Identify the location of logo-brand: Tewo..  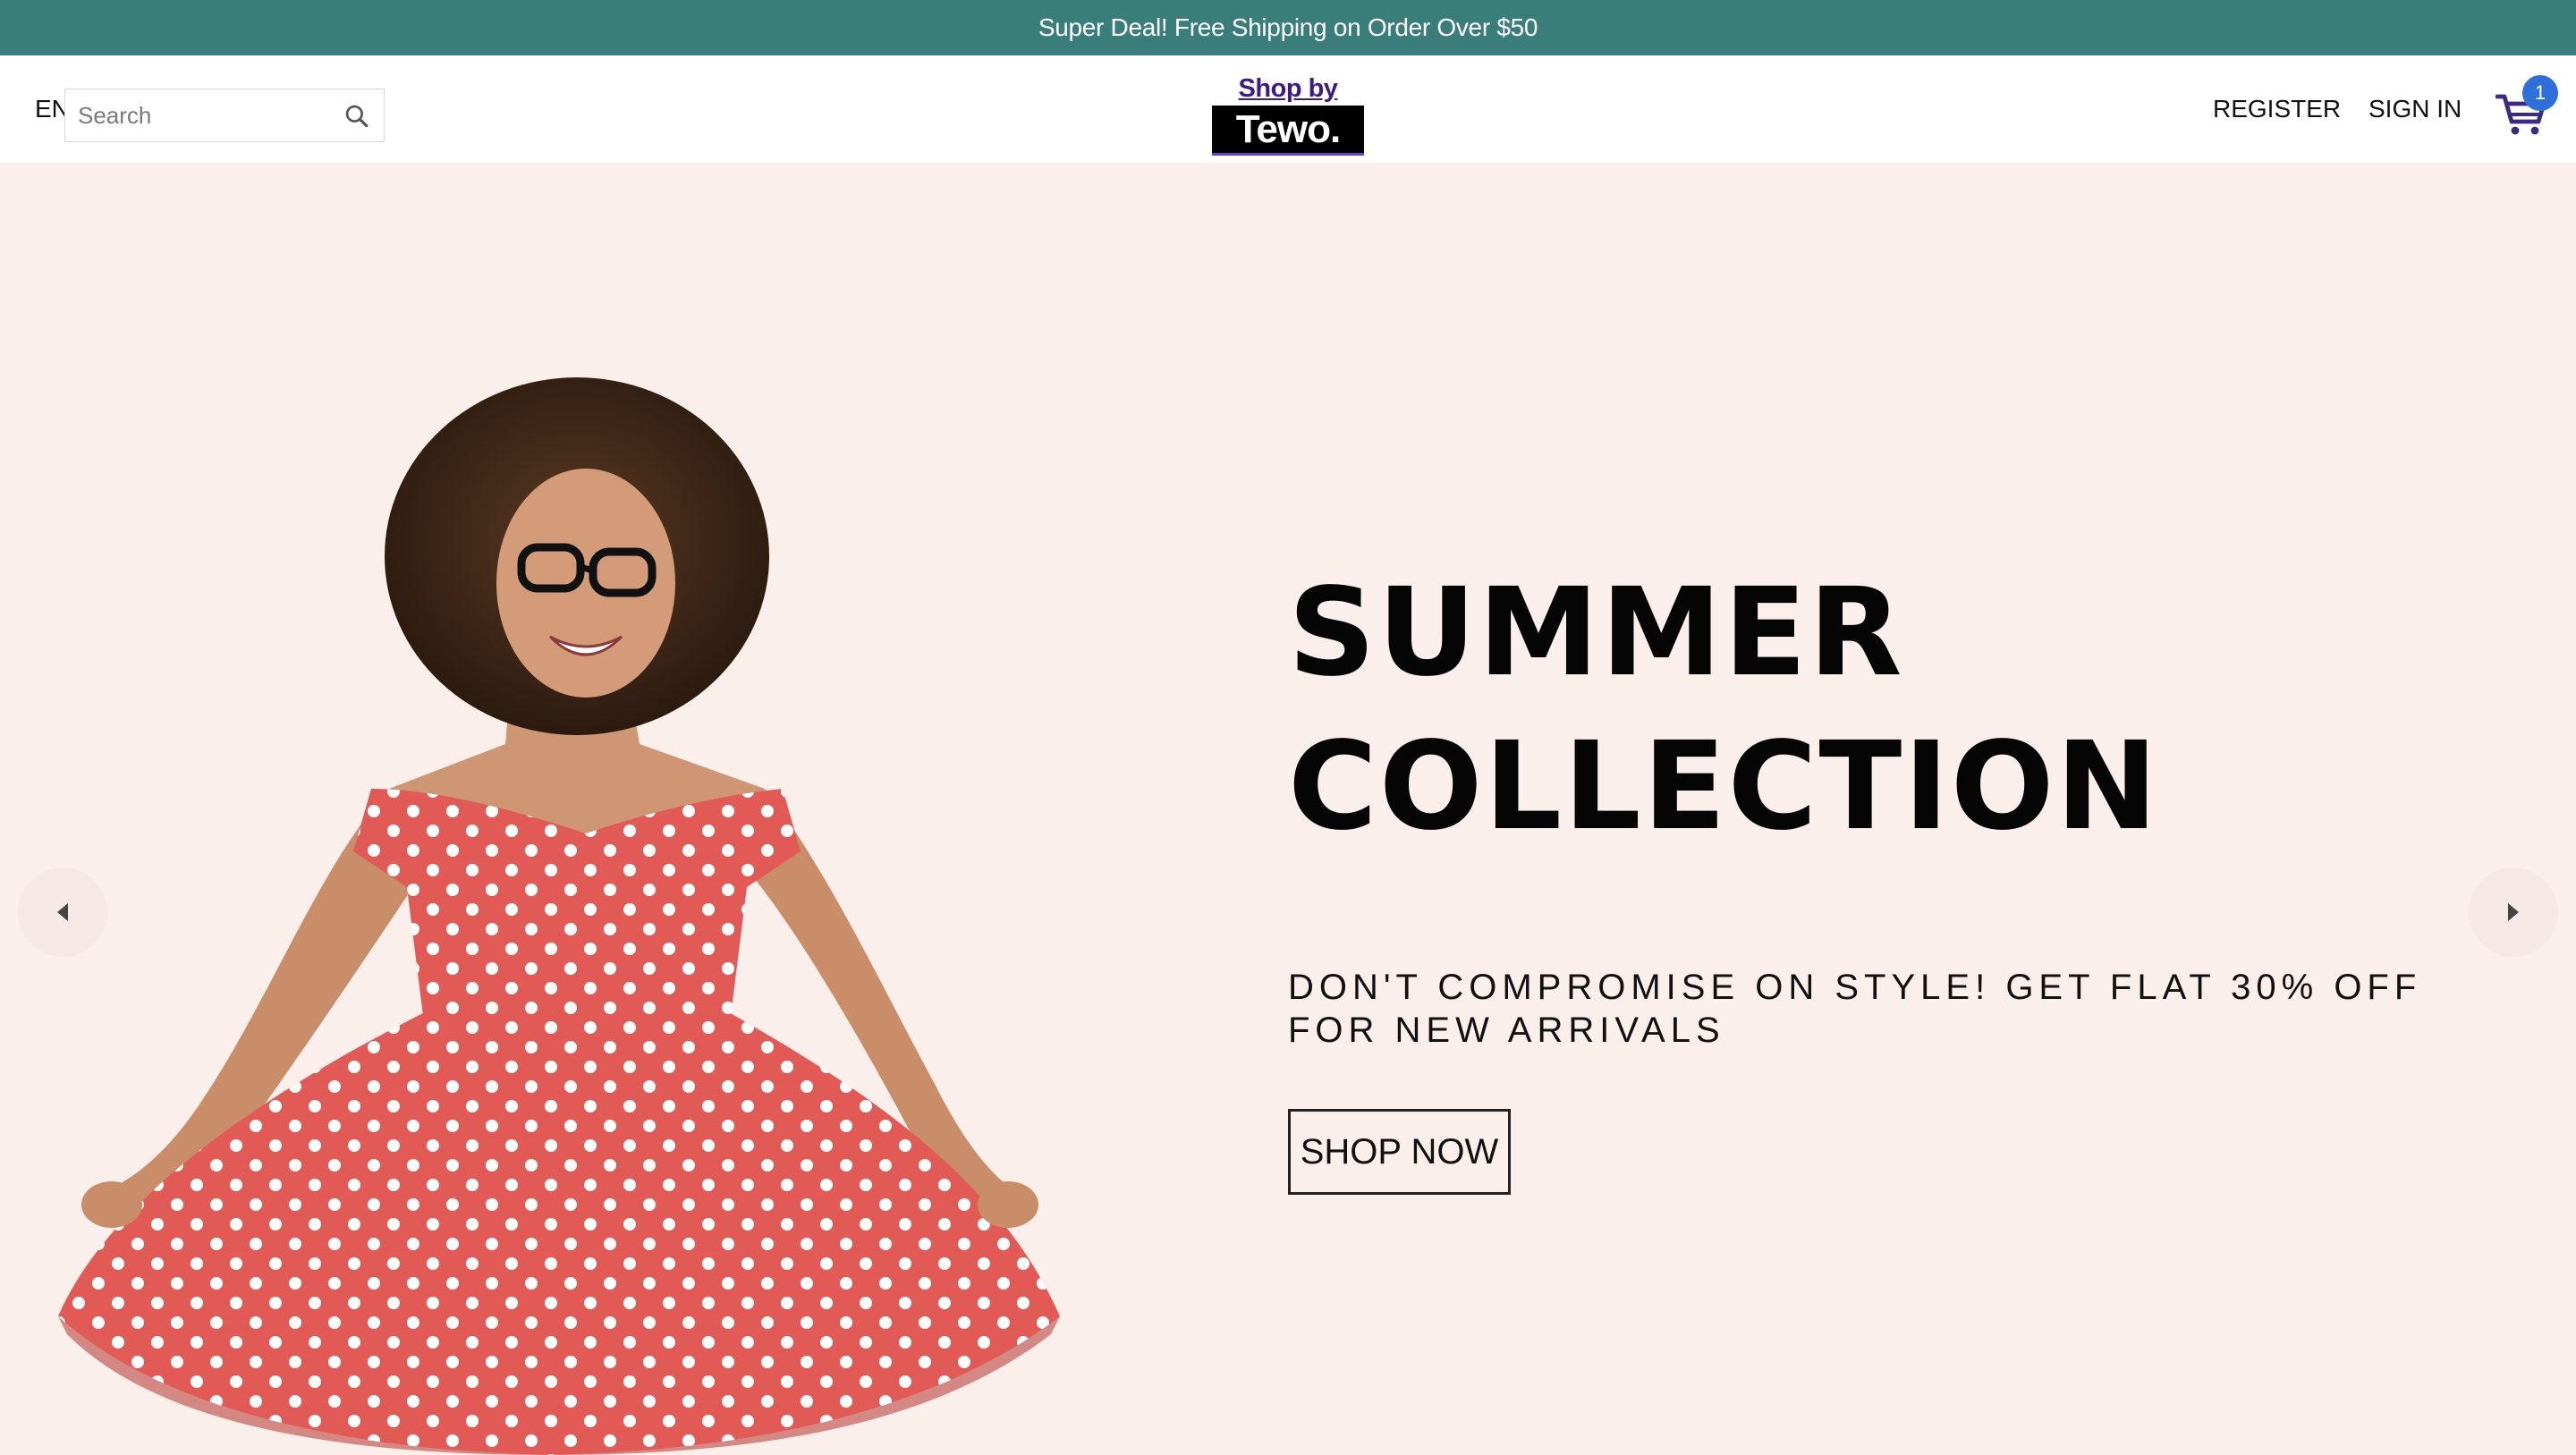
(1288, 131).